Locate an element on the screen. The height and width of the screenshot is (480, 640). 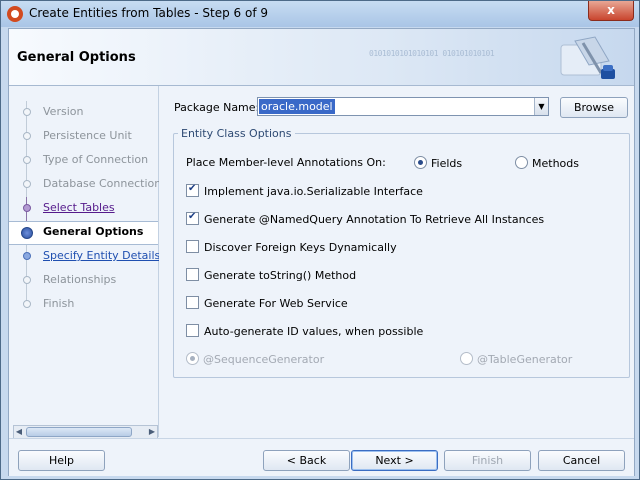
step-label: Type of Connection is located at coordinates (96, 159).